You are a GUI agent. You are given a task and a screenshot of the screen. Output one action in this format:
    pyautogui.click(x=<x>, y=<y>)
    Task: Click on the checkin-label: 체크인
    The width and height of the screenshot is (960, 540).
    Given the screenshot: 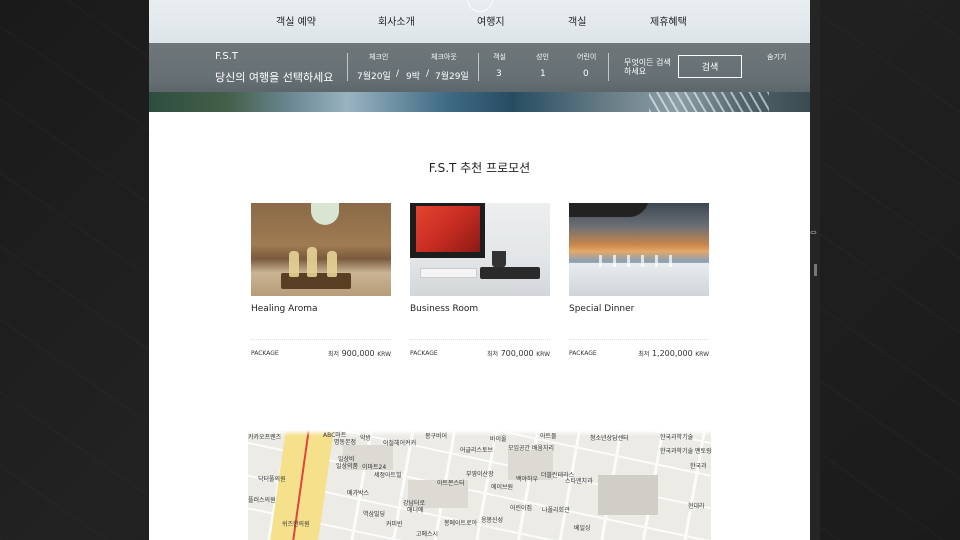 What is the action you would take?
    pyautogui.click(x=379, y=57)
    